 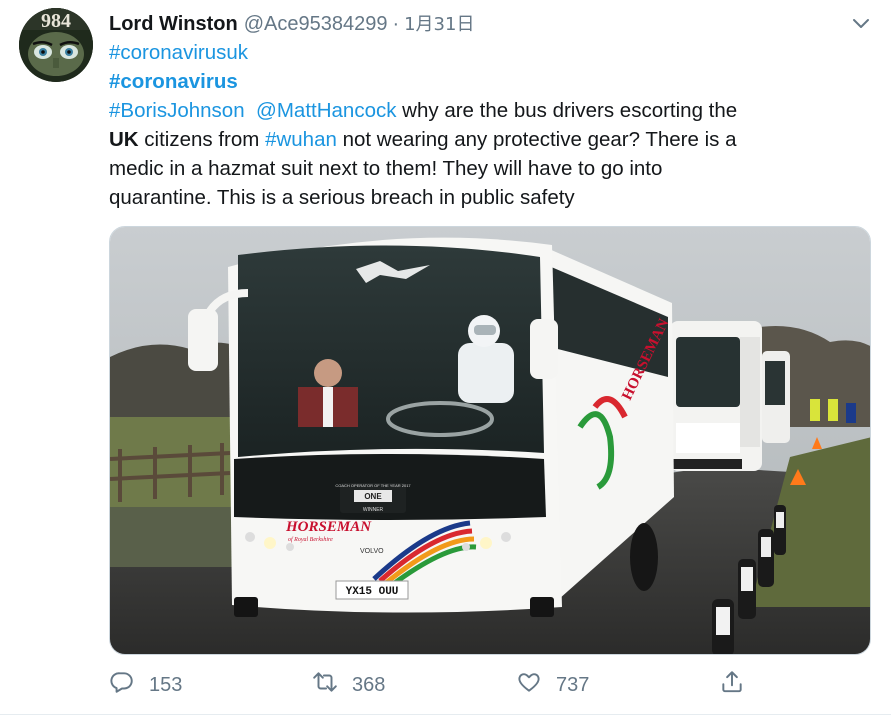 I want to click on timestamp: 1月31日, so click(x=439, y=23).